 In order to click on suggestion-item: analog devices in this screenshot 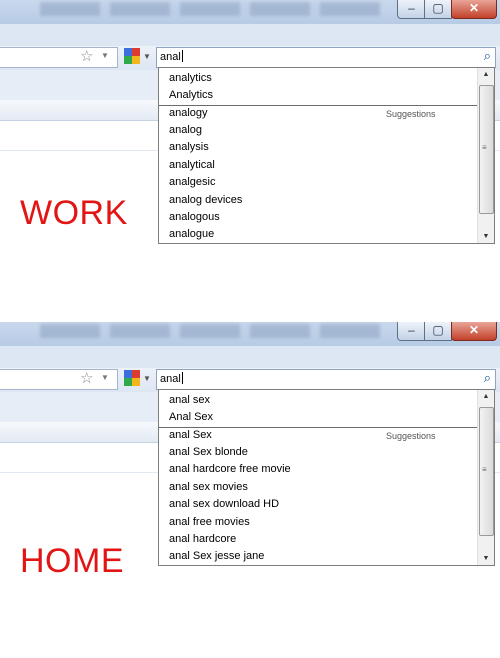, I will do `click(205, 200)`.